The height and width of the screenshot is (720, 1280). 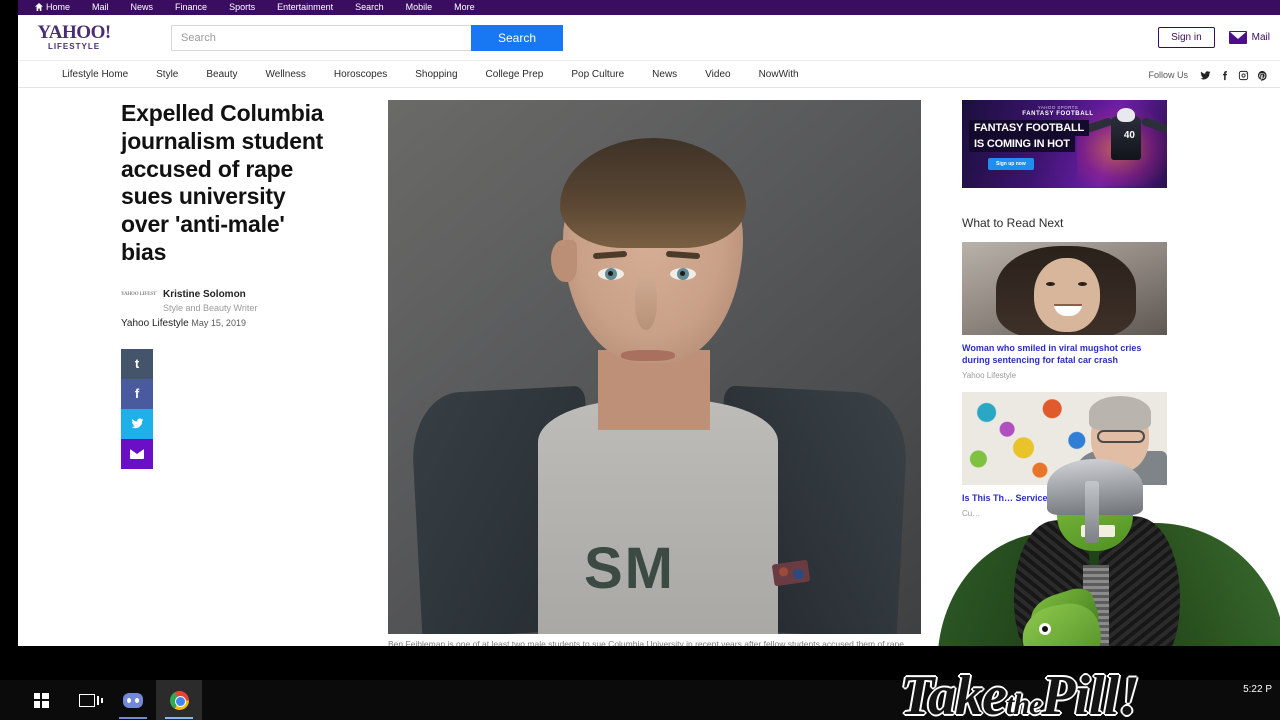 I want to click on take-the-pill-banner: TakethePill!, so click(x=1090, y=692).